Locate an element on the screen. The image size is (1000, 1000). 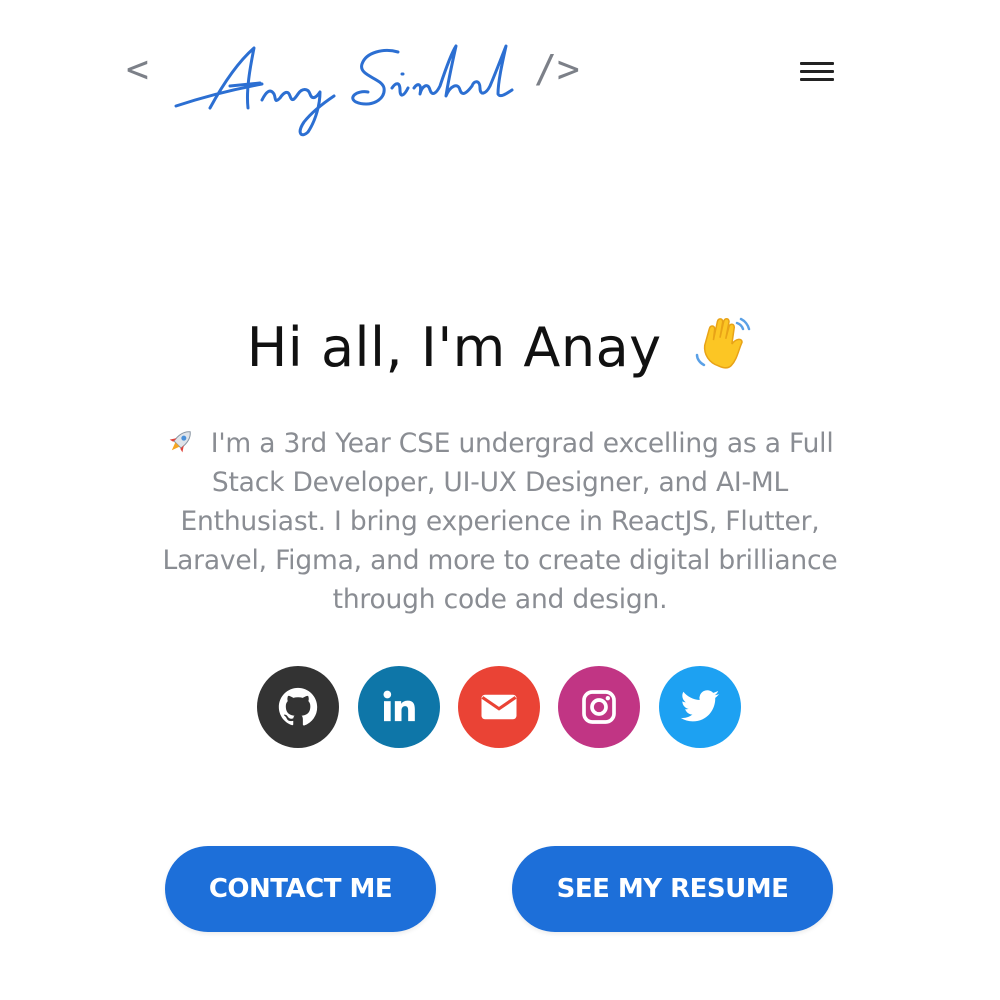
mail-icon is located at coordinates (499, 707).